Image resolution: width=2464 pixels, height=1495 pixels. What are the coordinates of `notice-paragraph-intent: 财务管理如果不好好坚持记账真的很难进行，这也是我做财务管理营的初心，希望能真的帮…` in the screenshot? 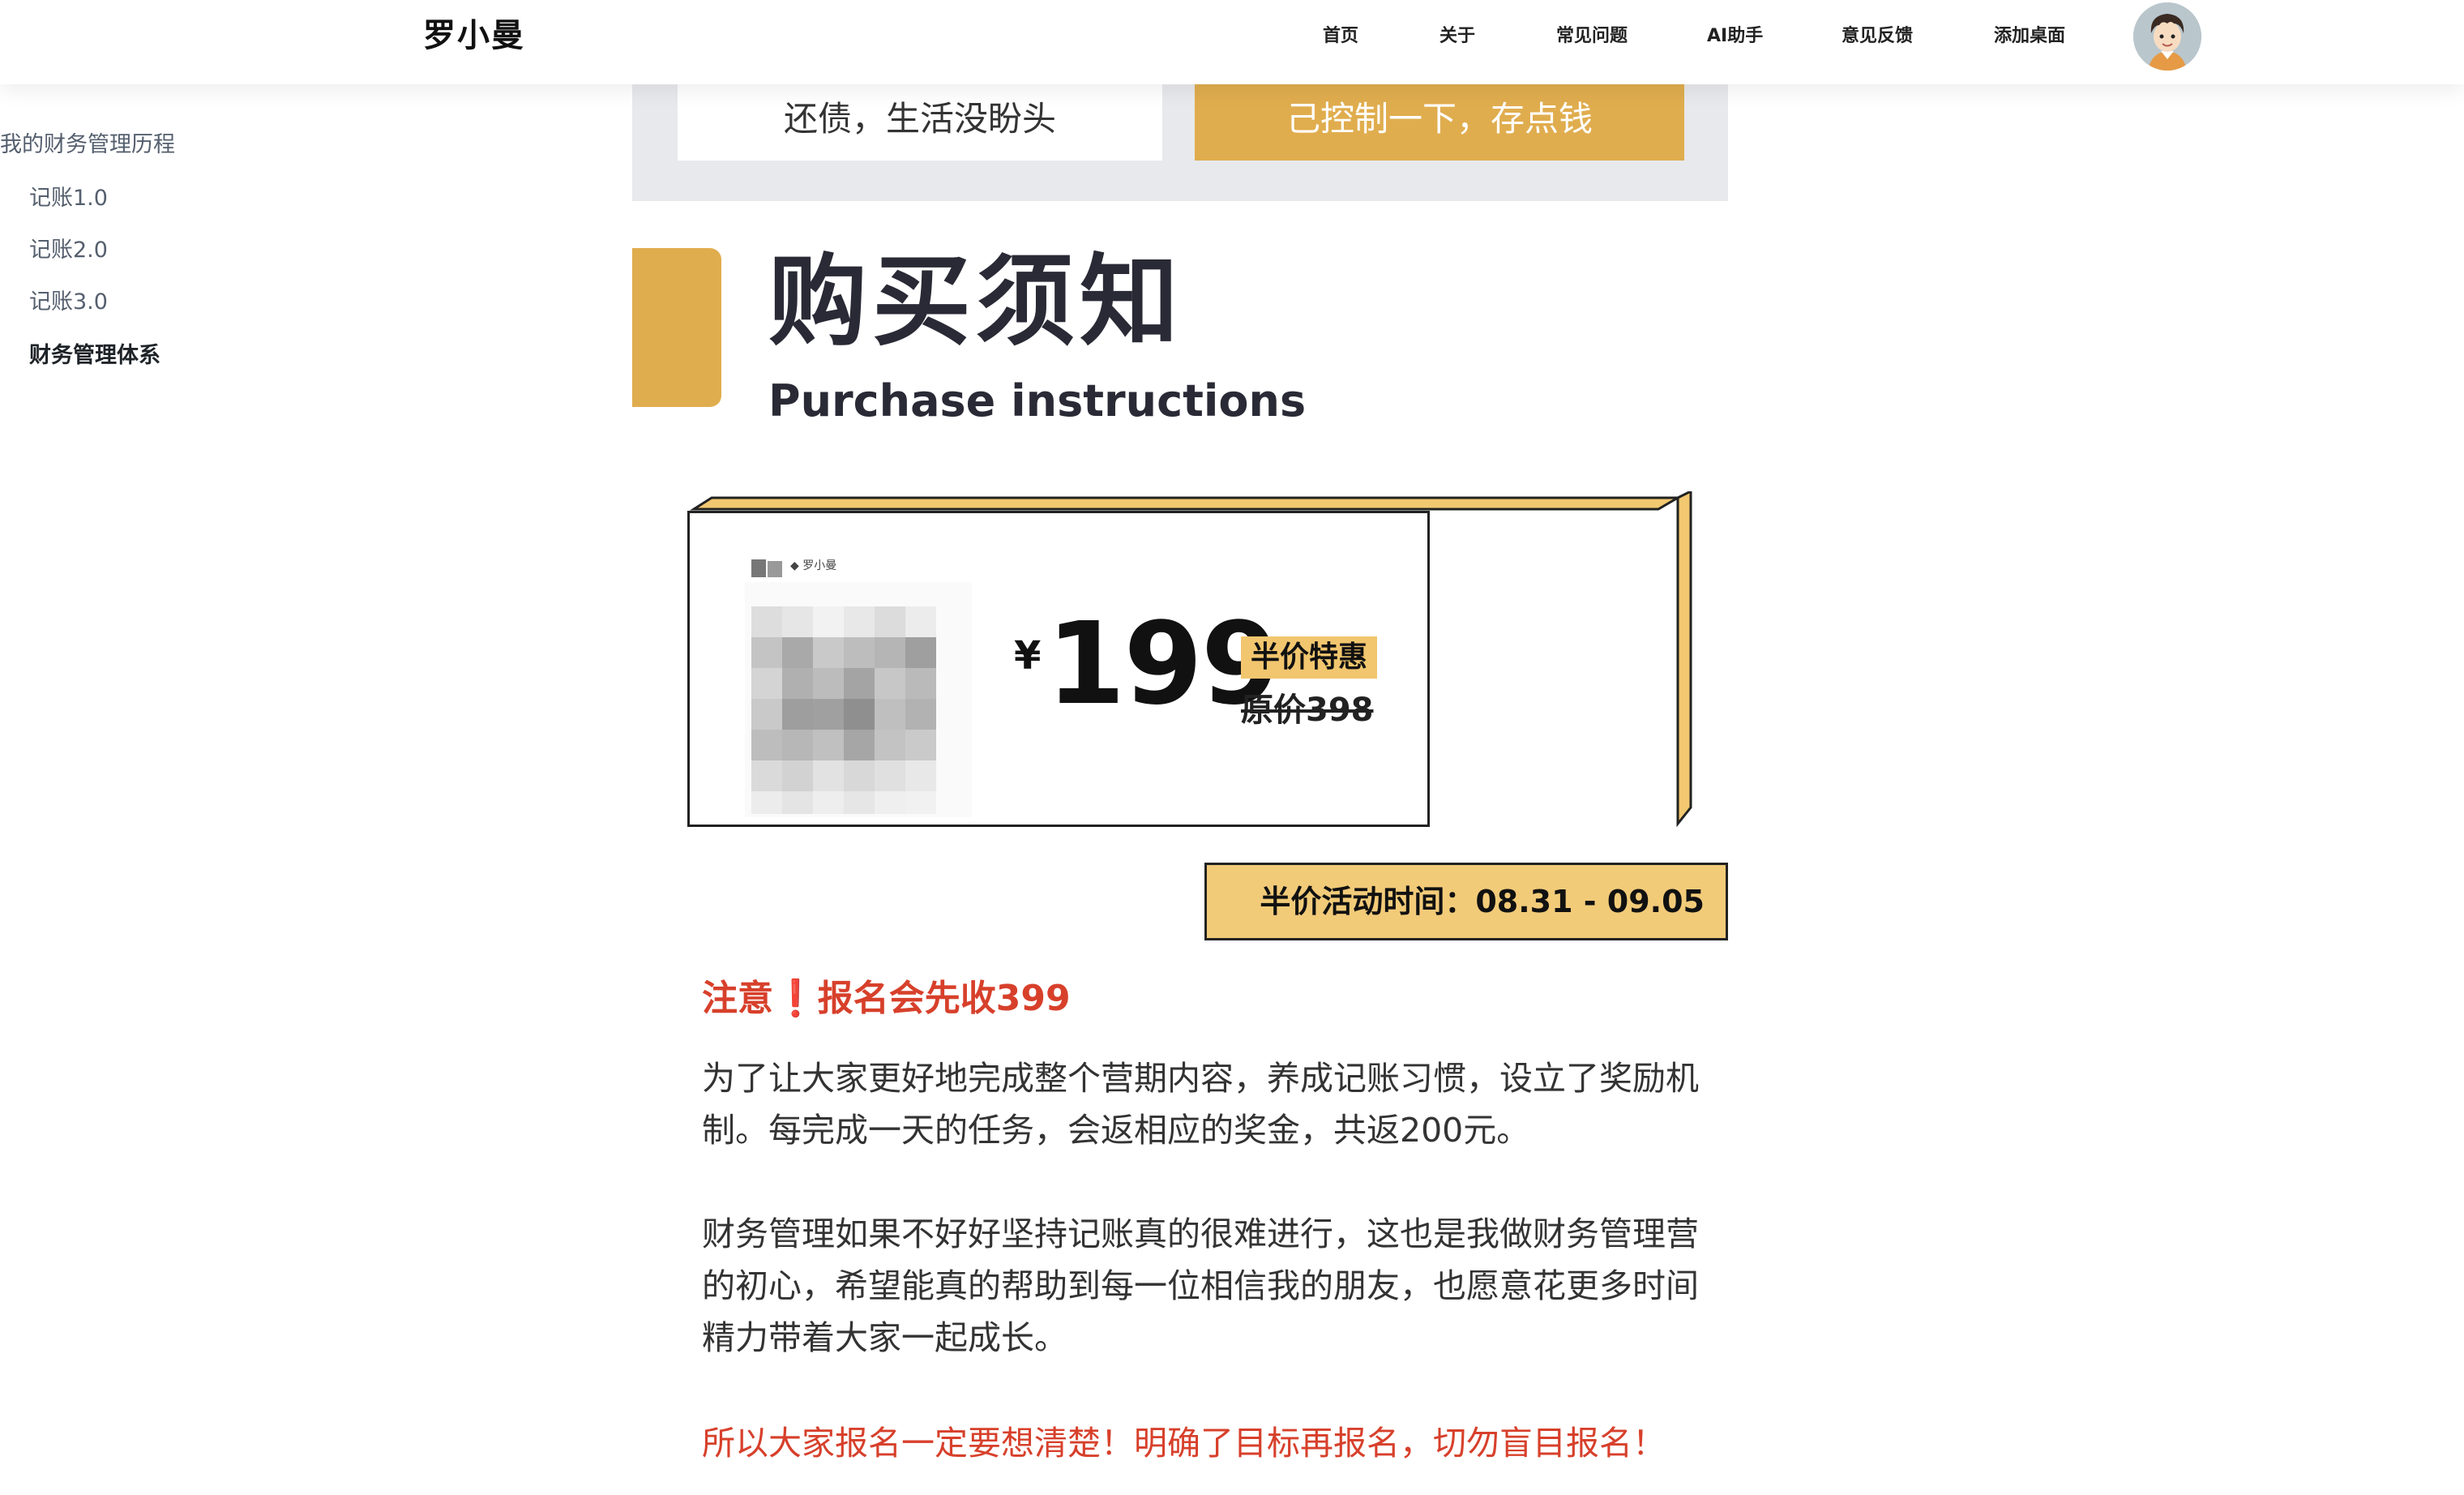 It's located at (1200, 1285).